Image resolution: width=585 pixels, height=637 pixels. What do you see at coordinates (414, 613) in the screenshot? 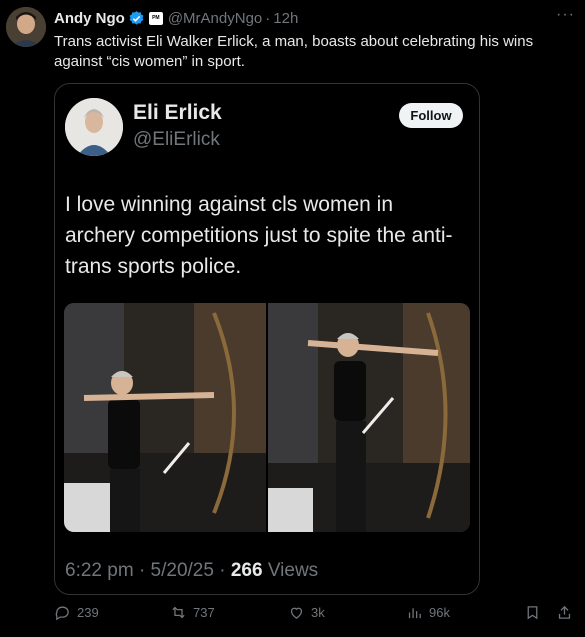
I see `views-chart-icon` at bounding box center [414, 613].